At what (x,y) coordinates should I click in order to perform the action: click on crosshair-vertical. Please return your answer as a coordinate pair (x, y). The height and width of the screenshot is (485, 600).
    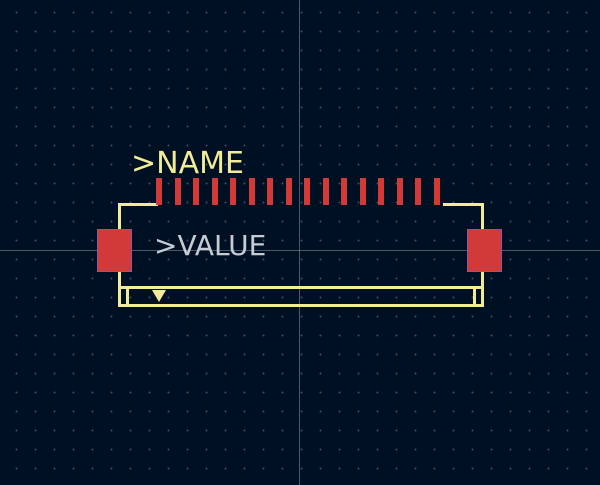
    Looking at the image, I should click on (299, 242).